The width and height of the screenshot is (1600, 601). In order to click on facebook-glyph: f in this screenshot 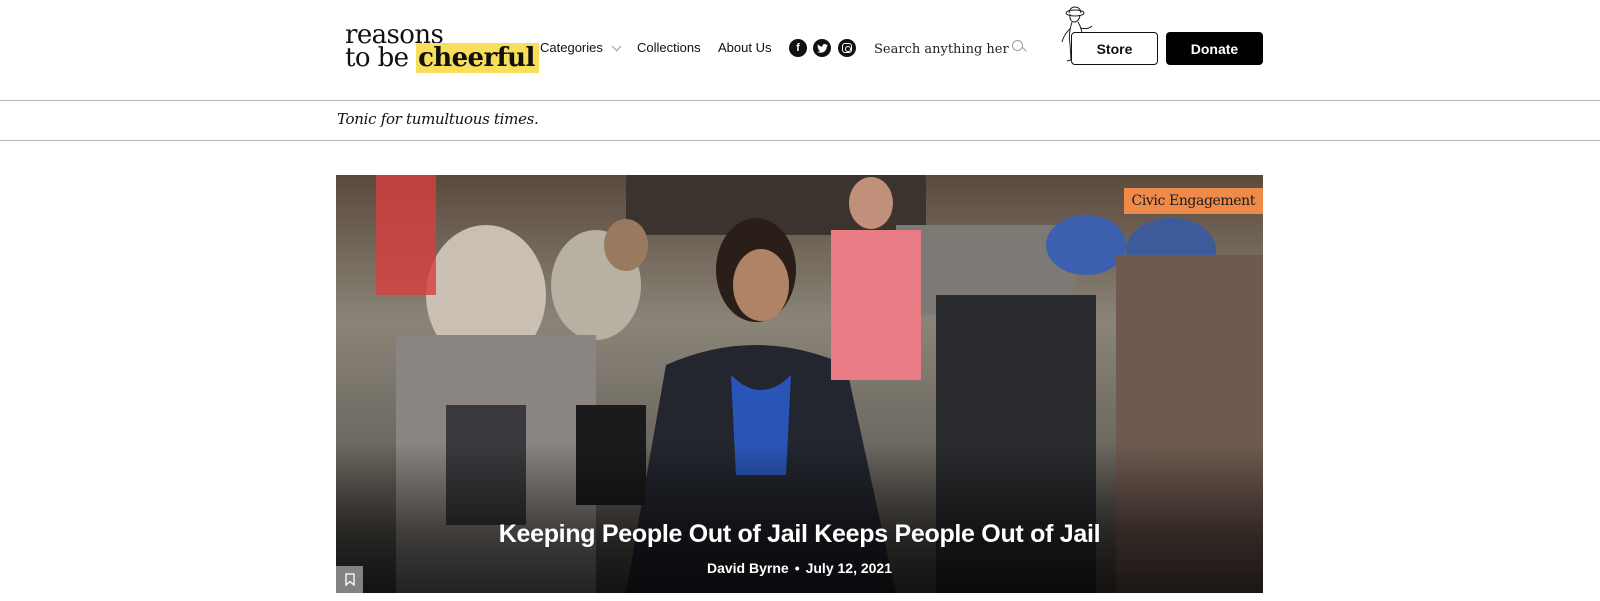, I will do `click(798, 48)`.